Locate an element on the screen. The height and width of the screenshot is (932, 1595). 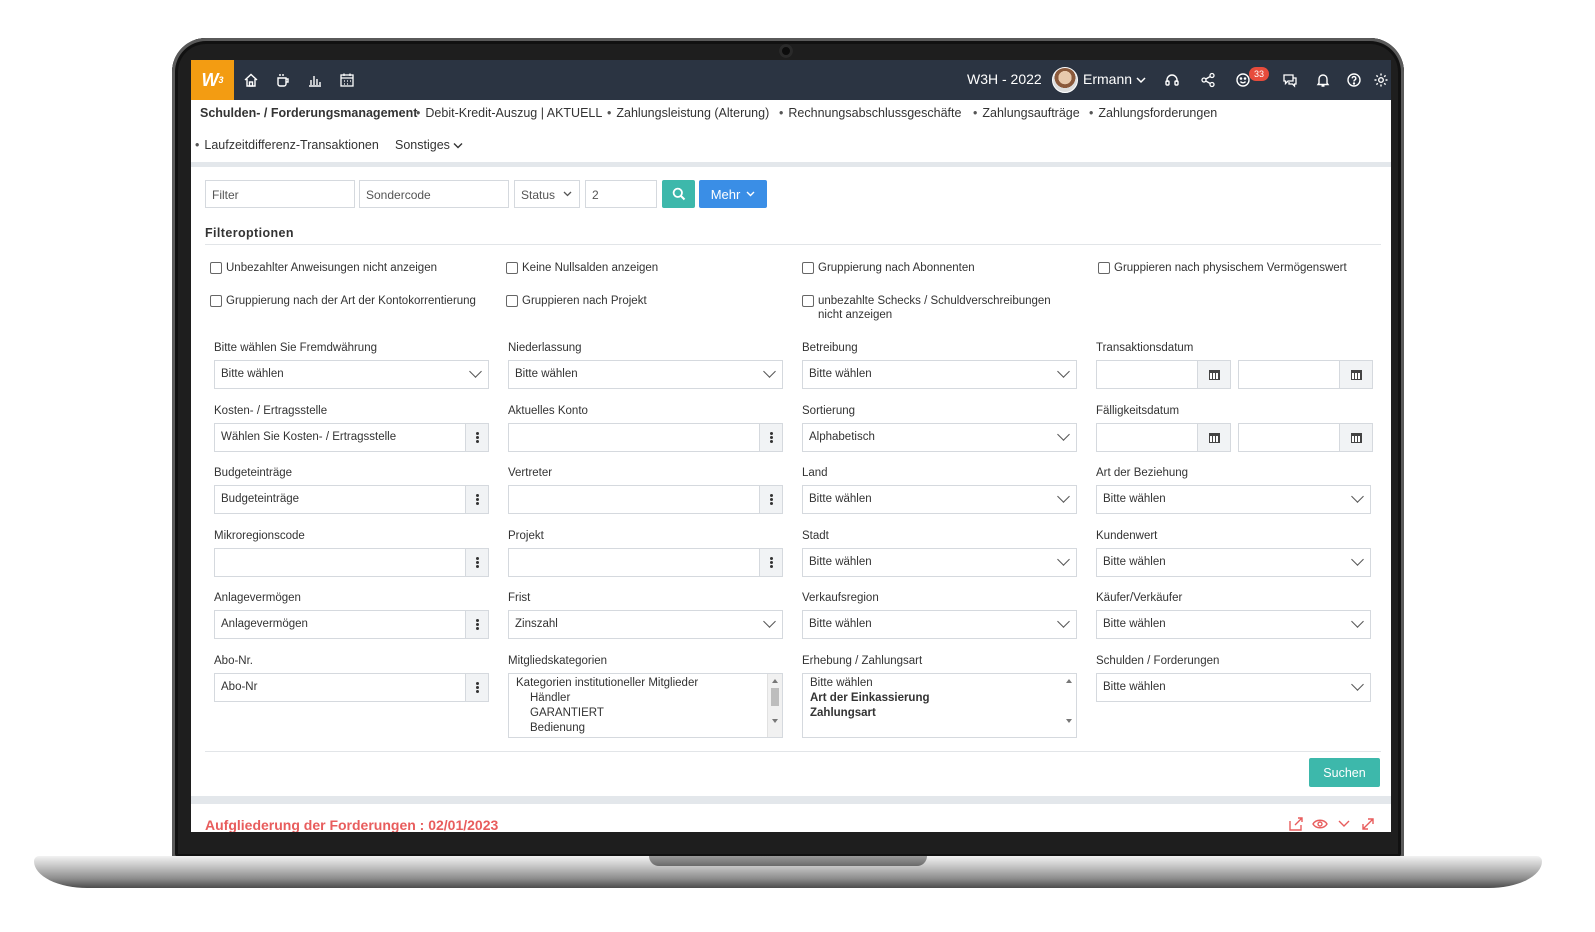
avatar is located at coordinates (1065, 80).